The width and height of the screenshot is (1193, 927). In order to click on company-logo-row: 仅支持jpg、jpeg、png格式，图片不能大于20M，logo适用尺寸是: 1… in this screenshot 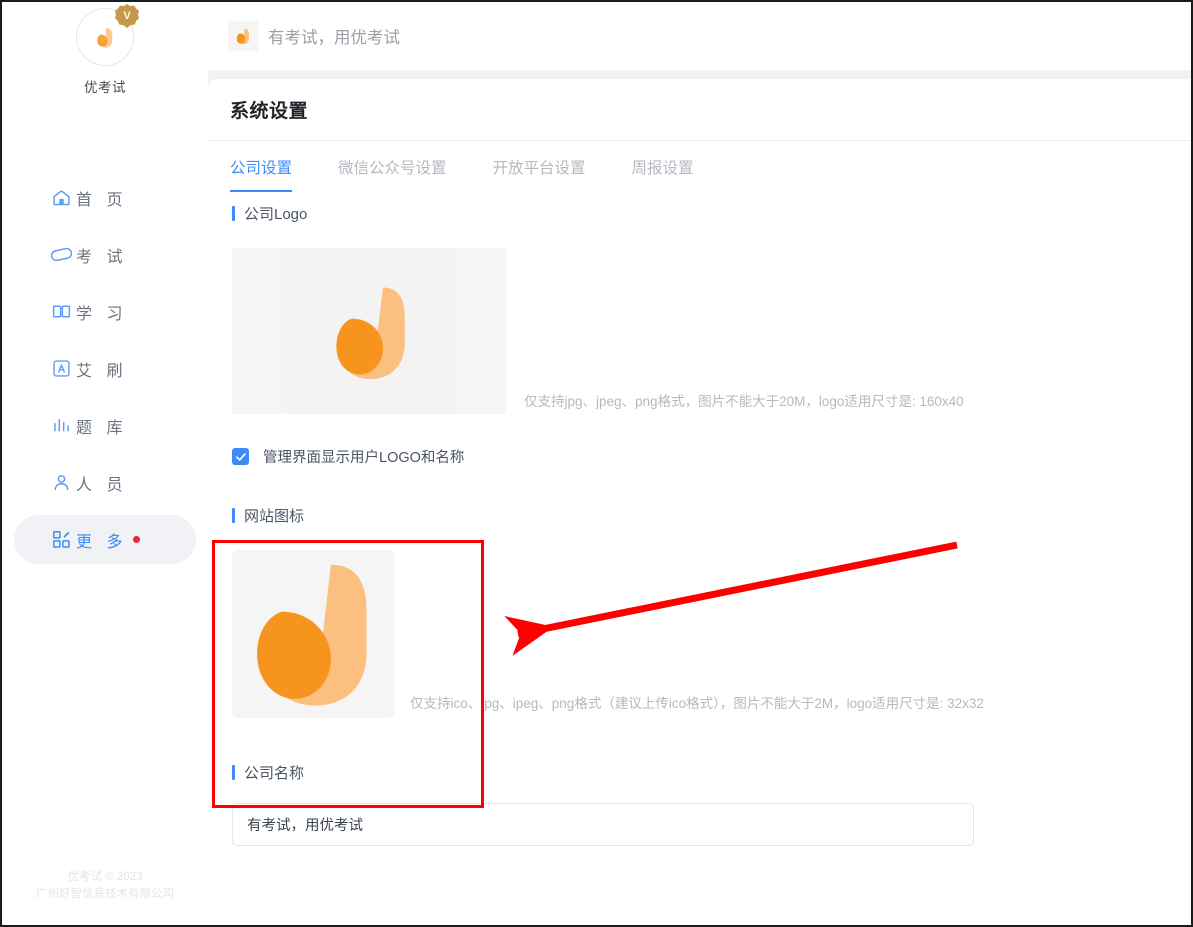, I will do `click(699, 331)`.